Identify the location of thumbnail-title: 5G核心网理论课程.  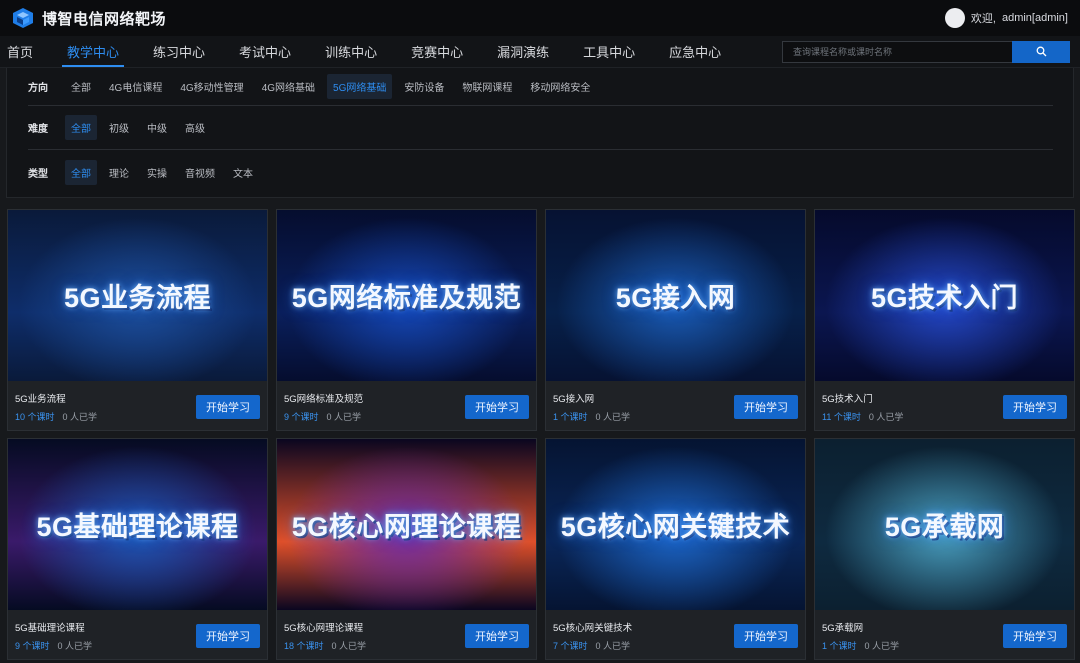
(406, 527).